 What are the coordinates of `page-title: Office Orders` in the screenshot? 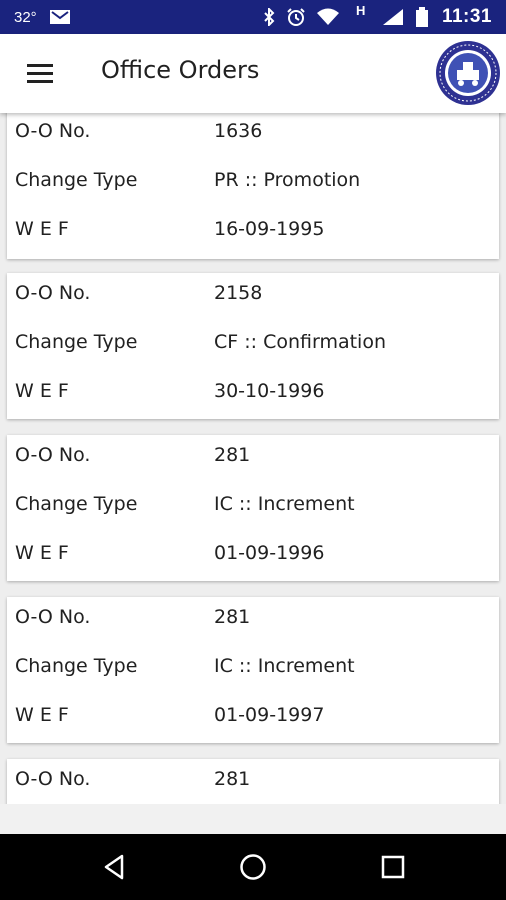 It's located at (180, 70).